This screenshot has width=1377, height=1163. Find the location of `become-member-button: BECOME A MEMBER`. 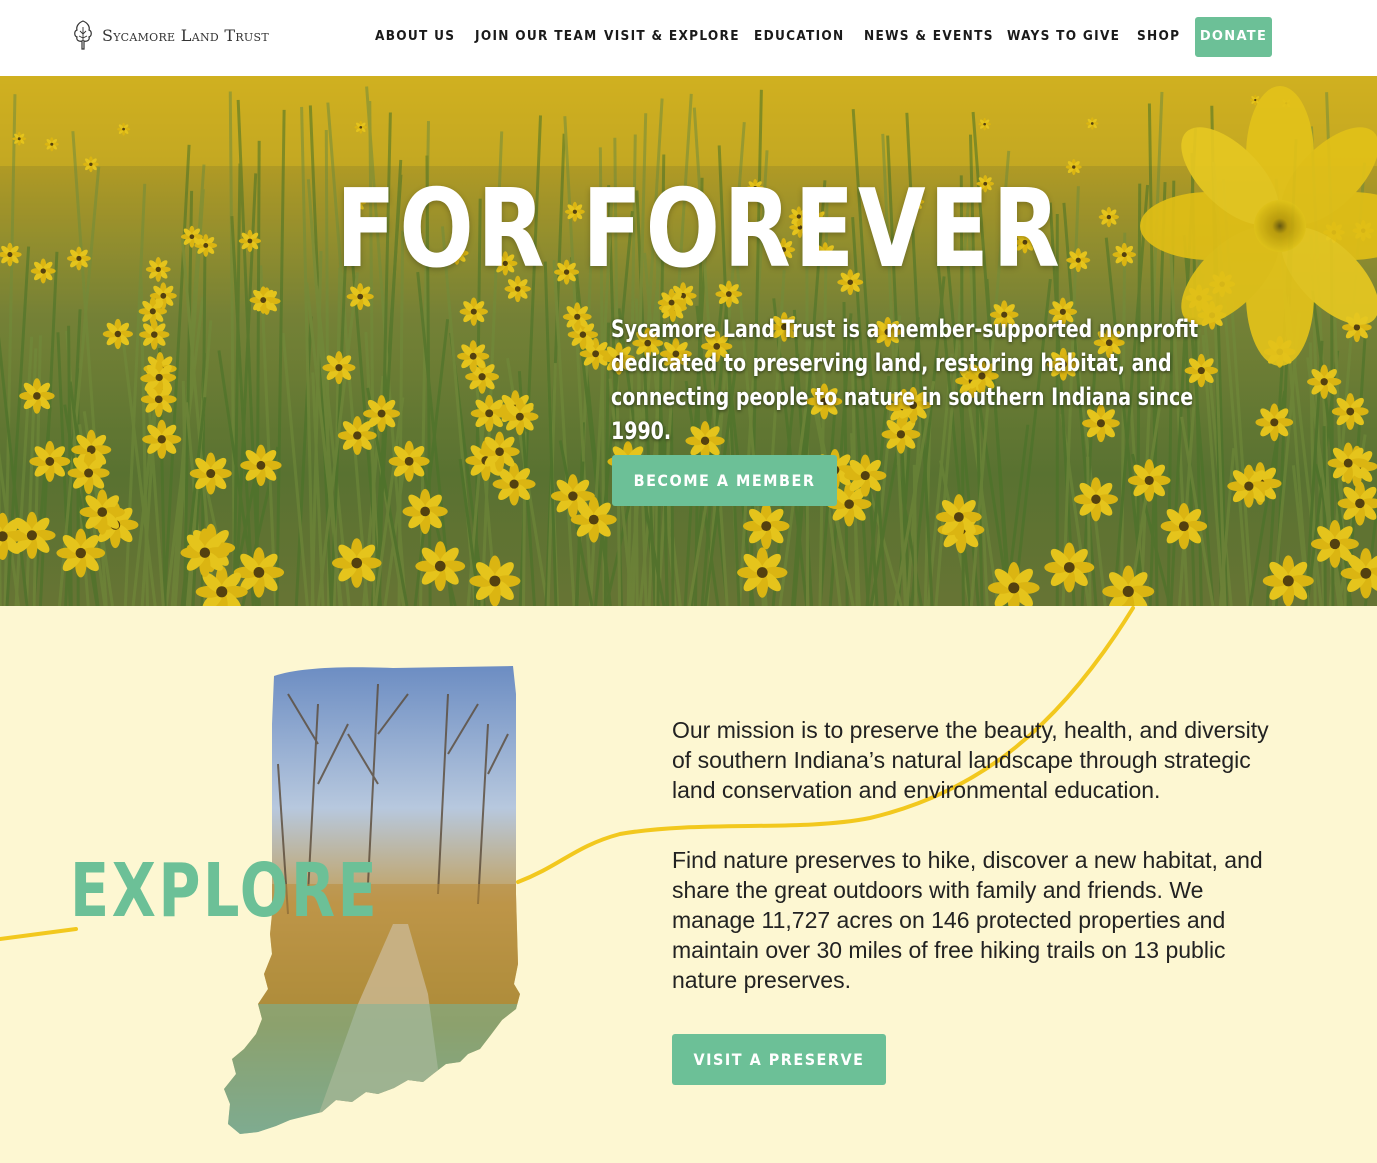

become-member-button: BECOME A MEMBER is located at coordinates (724, 480).